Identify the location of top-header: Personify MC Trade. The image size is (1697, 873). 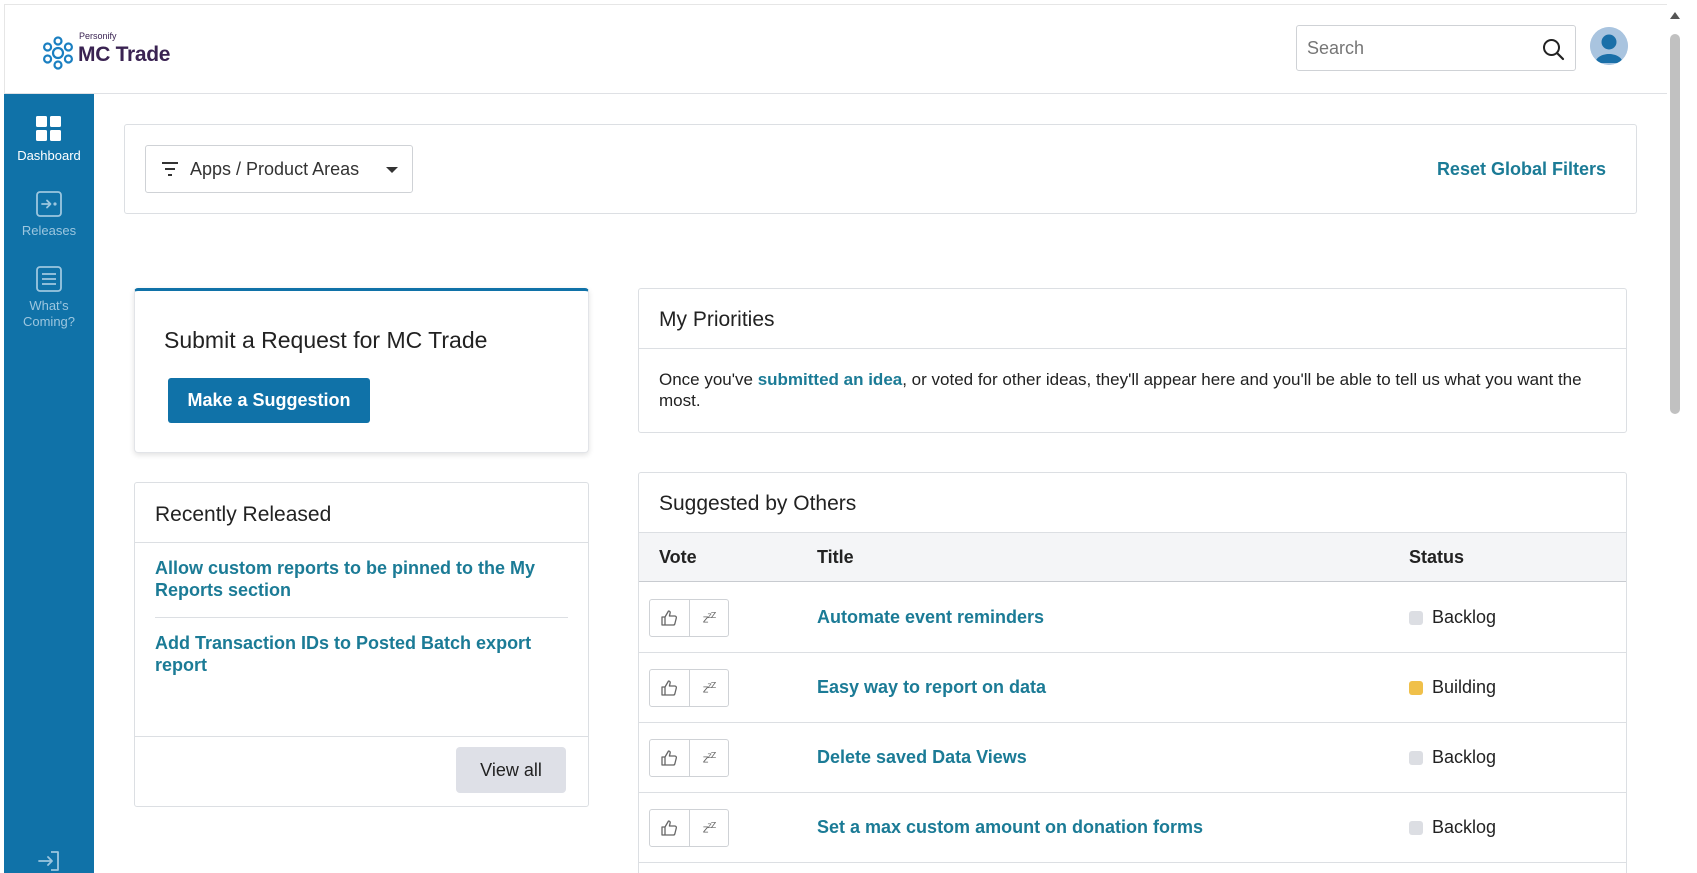
(835, 49).